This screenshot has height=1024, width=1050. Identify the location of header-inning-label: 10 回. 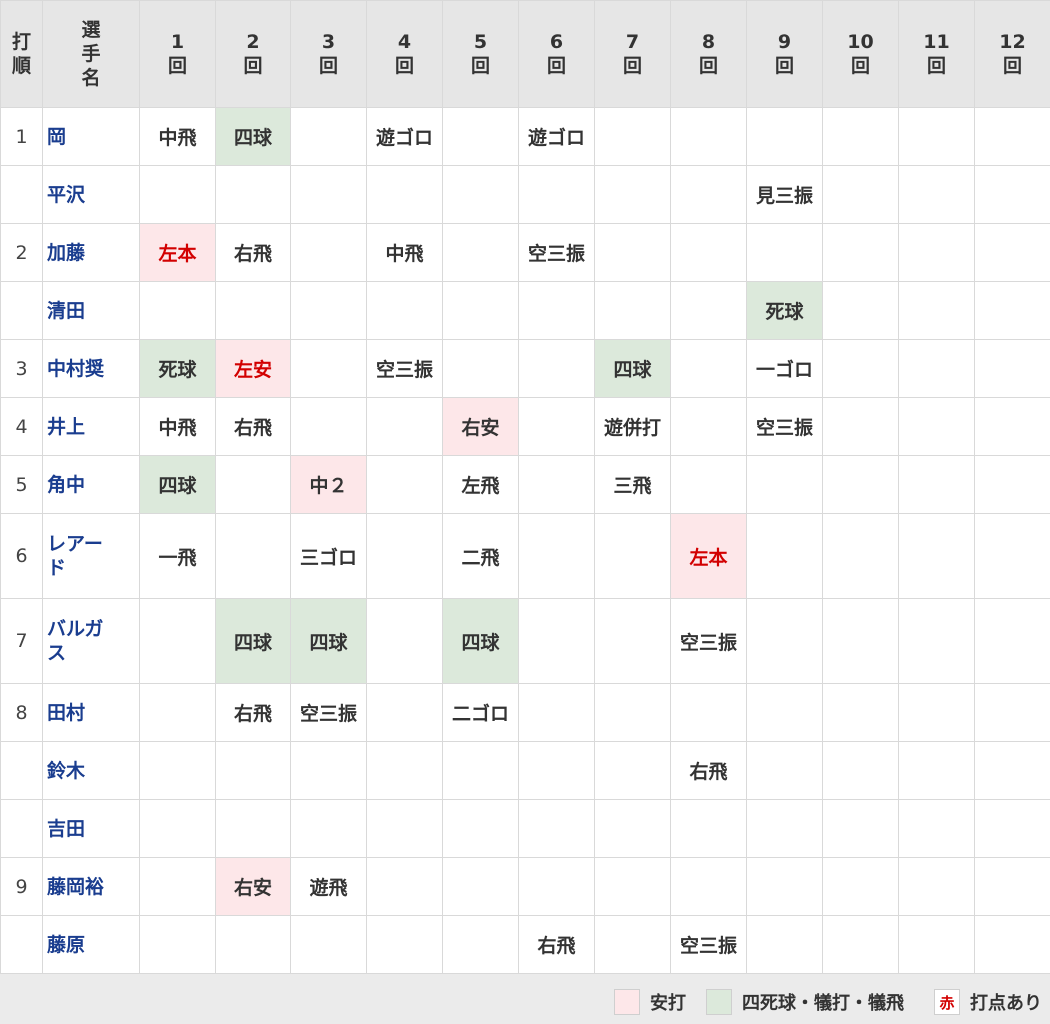
(860, 54).